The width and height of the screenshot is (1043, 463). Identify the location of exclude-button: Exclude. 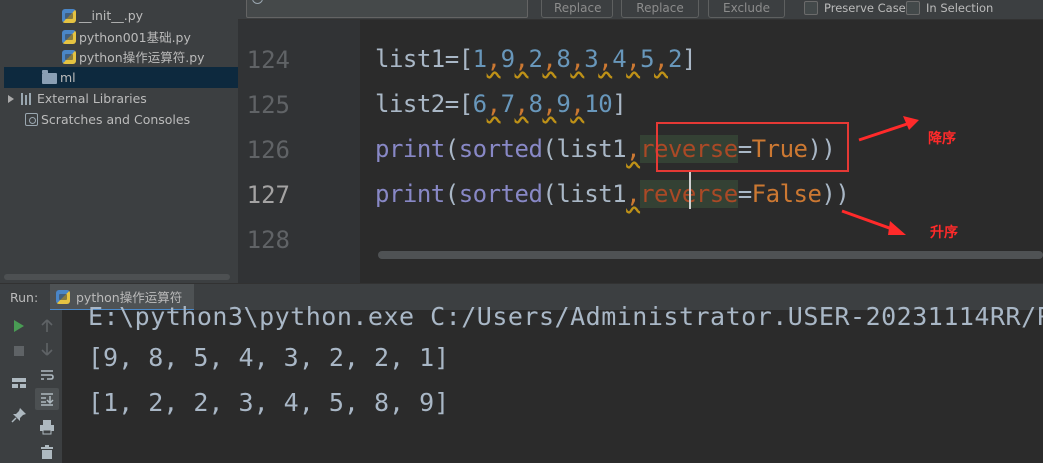
(746, 9).